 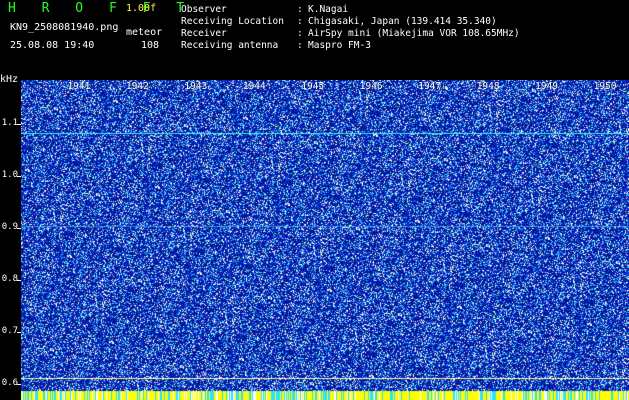 I want to click on x-tick-label: 1948, so click(x=488, y=86).